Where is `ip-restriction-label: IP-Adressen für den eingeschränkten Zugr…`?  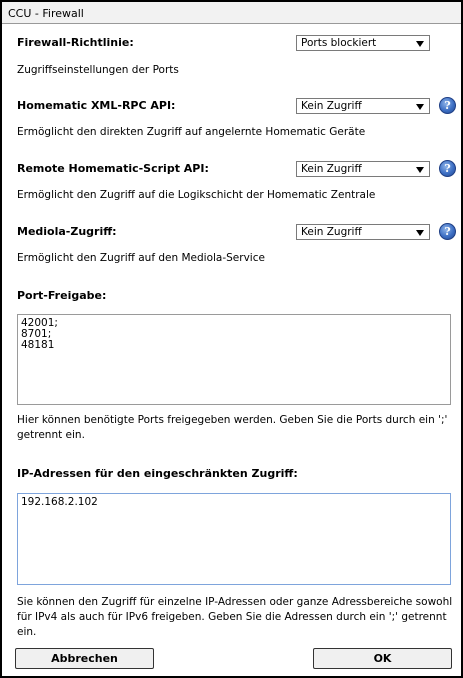 ip-restriction-label: IP-Adressen für den eingeschränkten Zugr… is located at coordinates (157, 473).